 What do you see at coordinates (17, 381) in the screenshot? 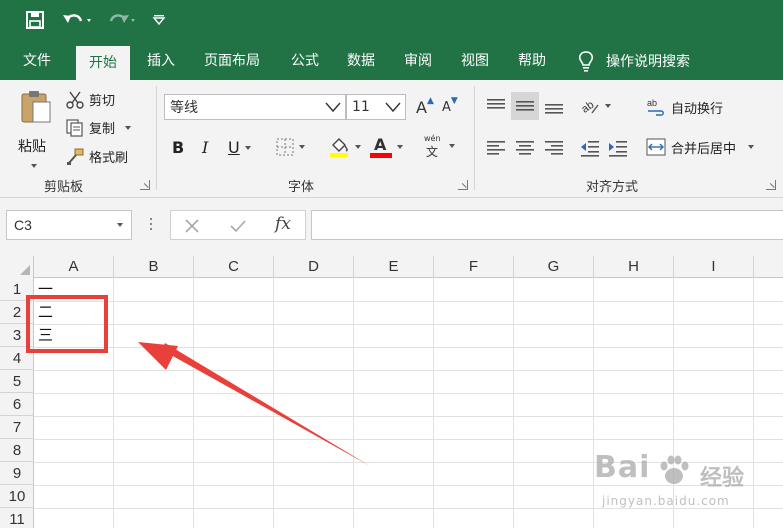
I see `row-header: 5` at bounding box center [17, 381].